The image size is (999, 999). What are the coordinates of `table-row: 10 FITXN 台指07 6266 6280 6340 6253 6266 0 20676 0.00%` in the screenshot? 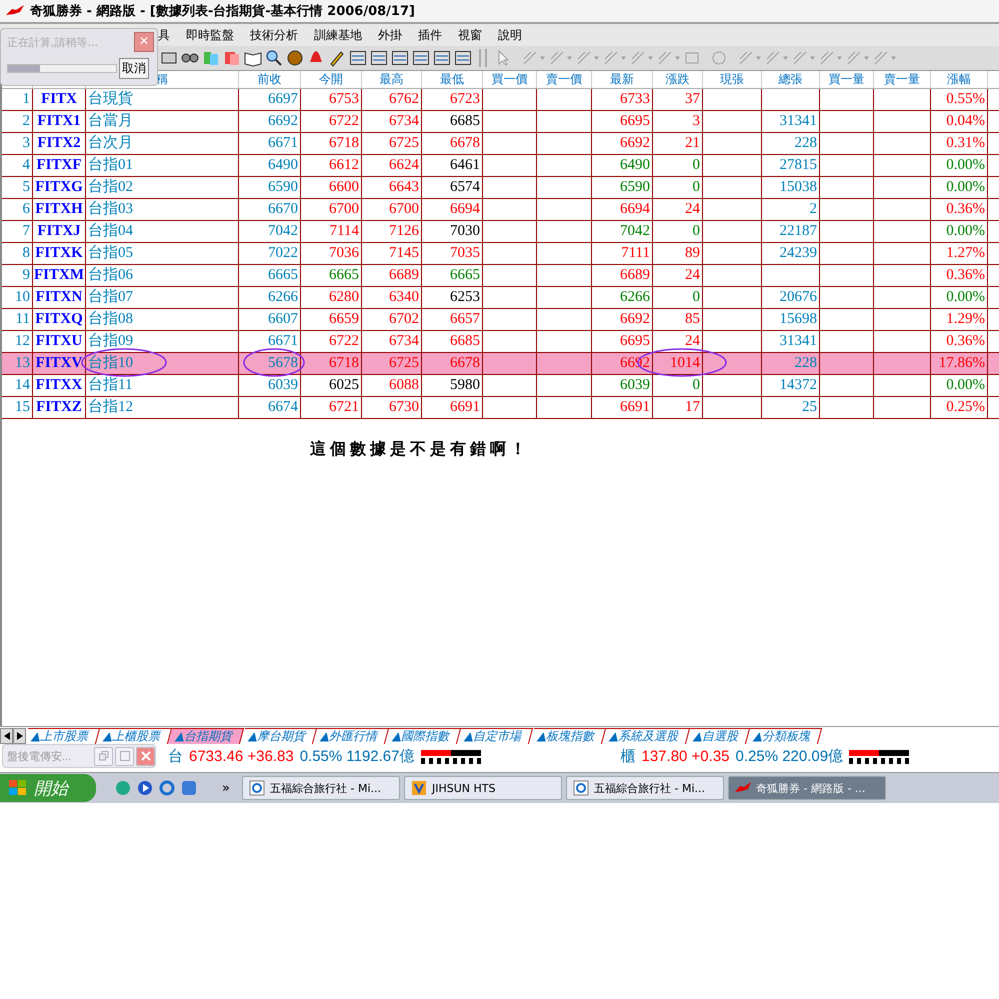 It's located at (500, 298).